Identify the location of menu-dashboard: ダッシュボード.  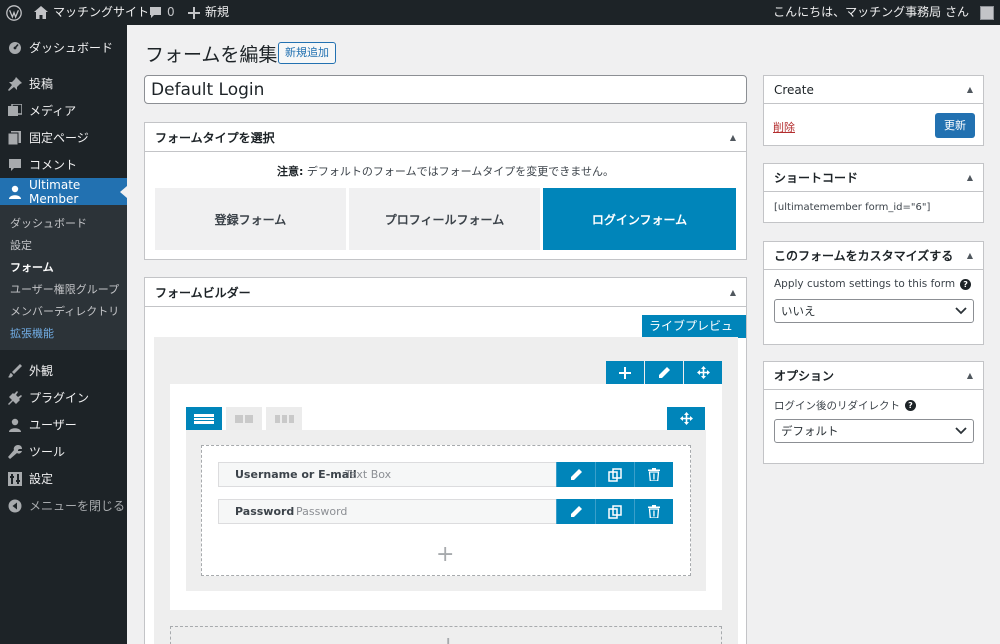
(63, 47).